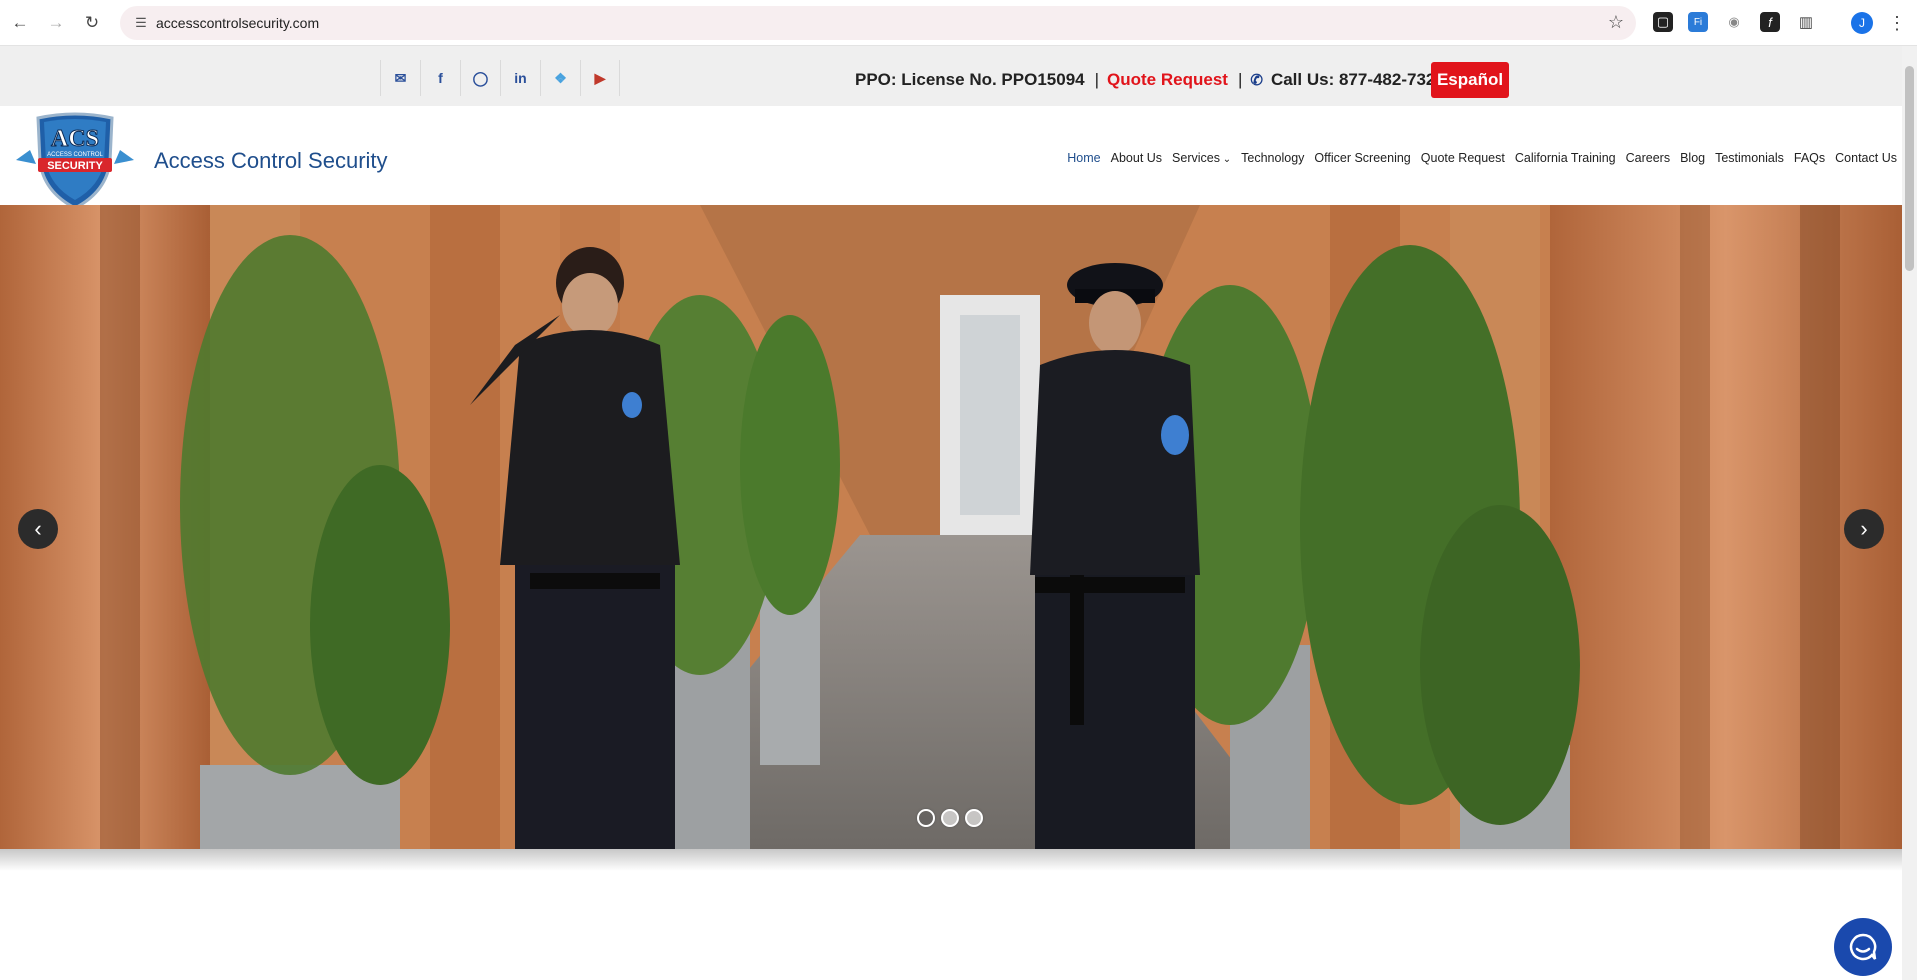 The width and height of the screenshot is (1917, 980). I want to click on youtube-icon: ▶, so click(600, 78).